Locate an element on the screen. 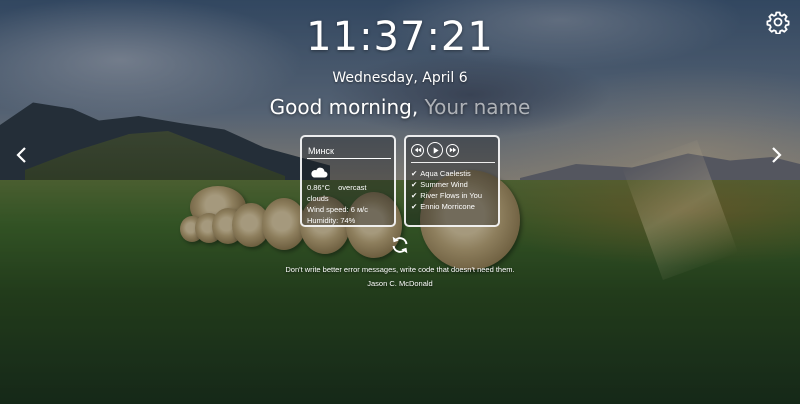 The width and height of the screenshot is (800, 404). play-button is located at coordinates (435, 150).